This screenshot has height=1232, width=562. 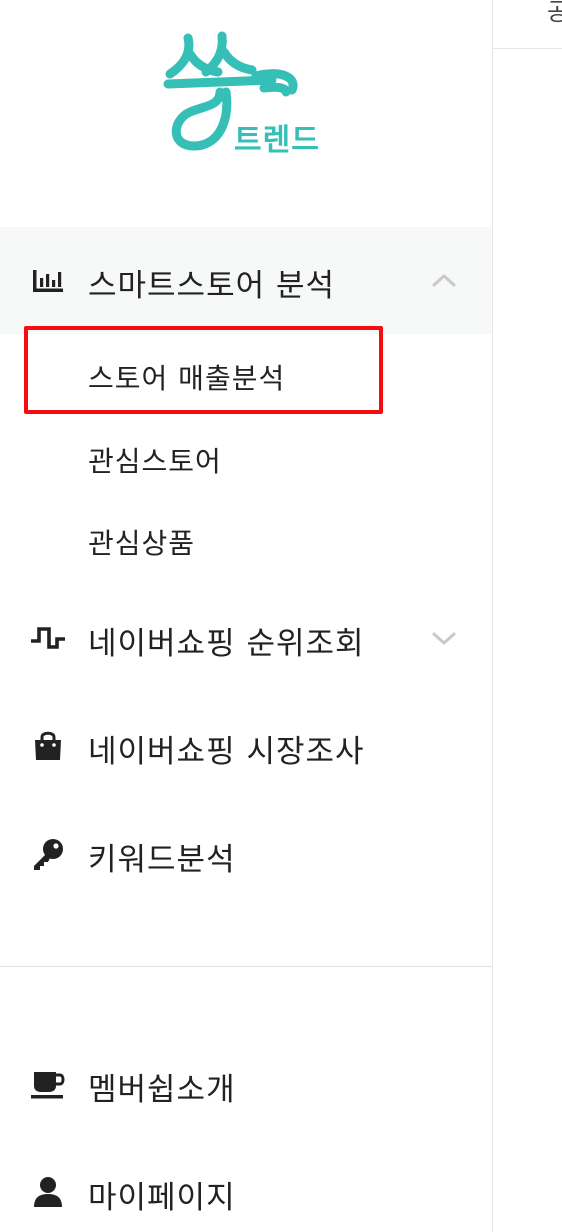 What do you see at coordinates (226, 644) in the screenshot?
I see `nav-naver-rank-label: 네이버쇼핑 순위조회` at bounding box center [226, 644].